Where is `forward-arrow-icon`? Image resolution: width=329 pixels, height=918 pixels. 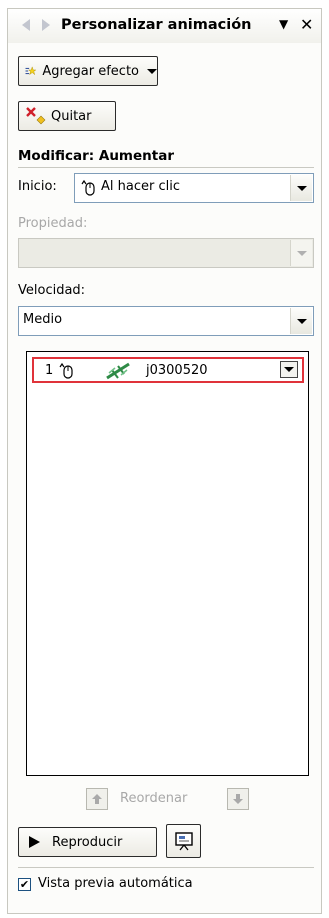
forward-arrow-icon is located at coordinates (46, 25).